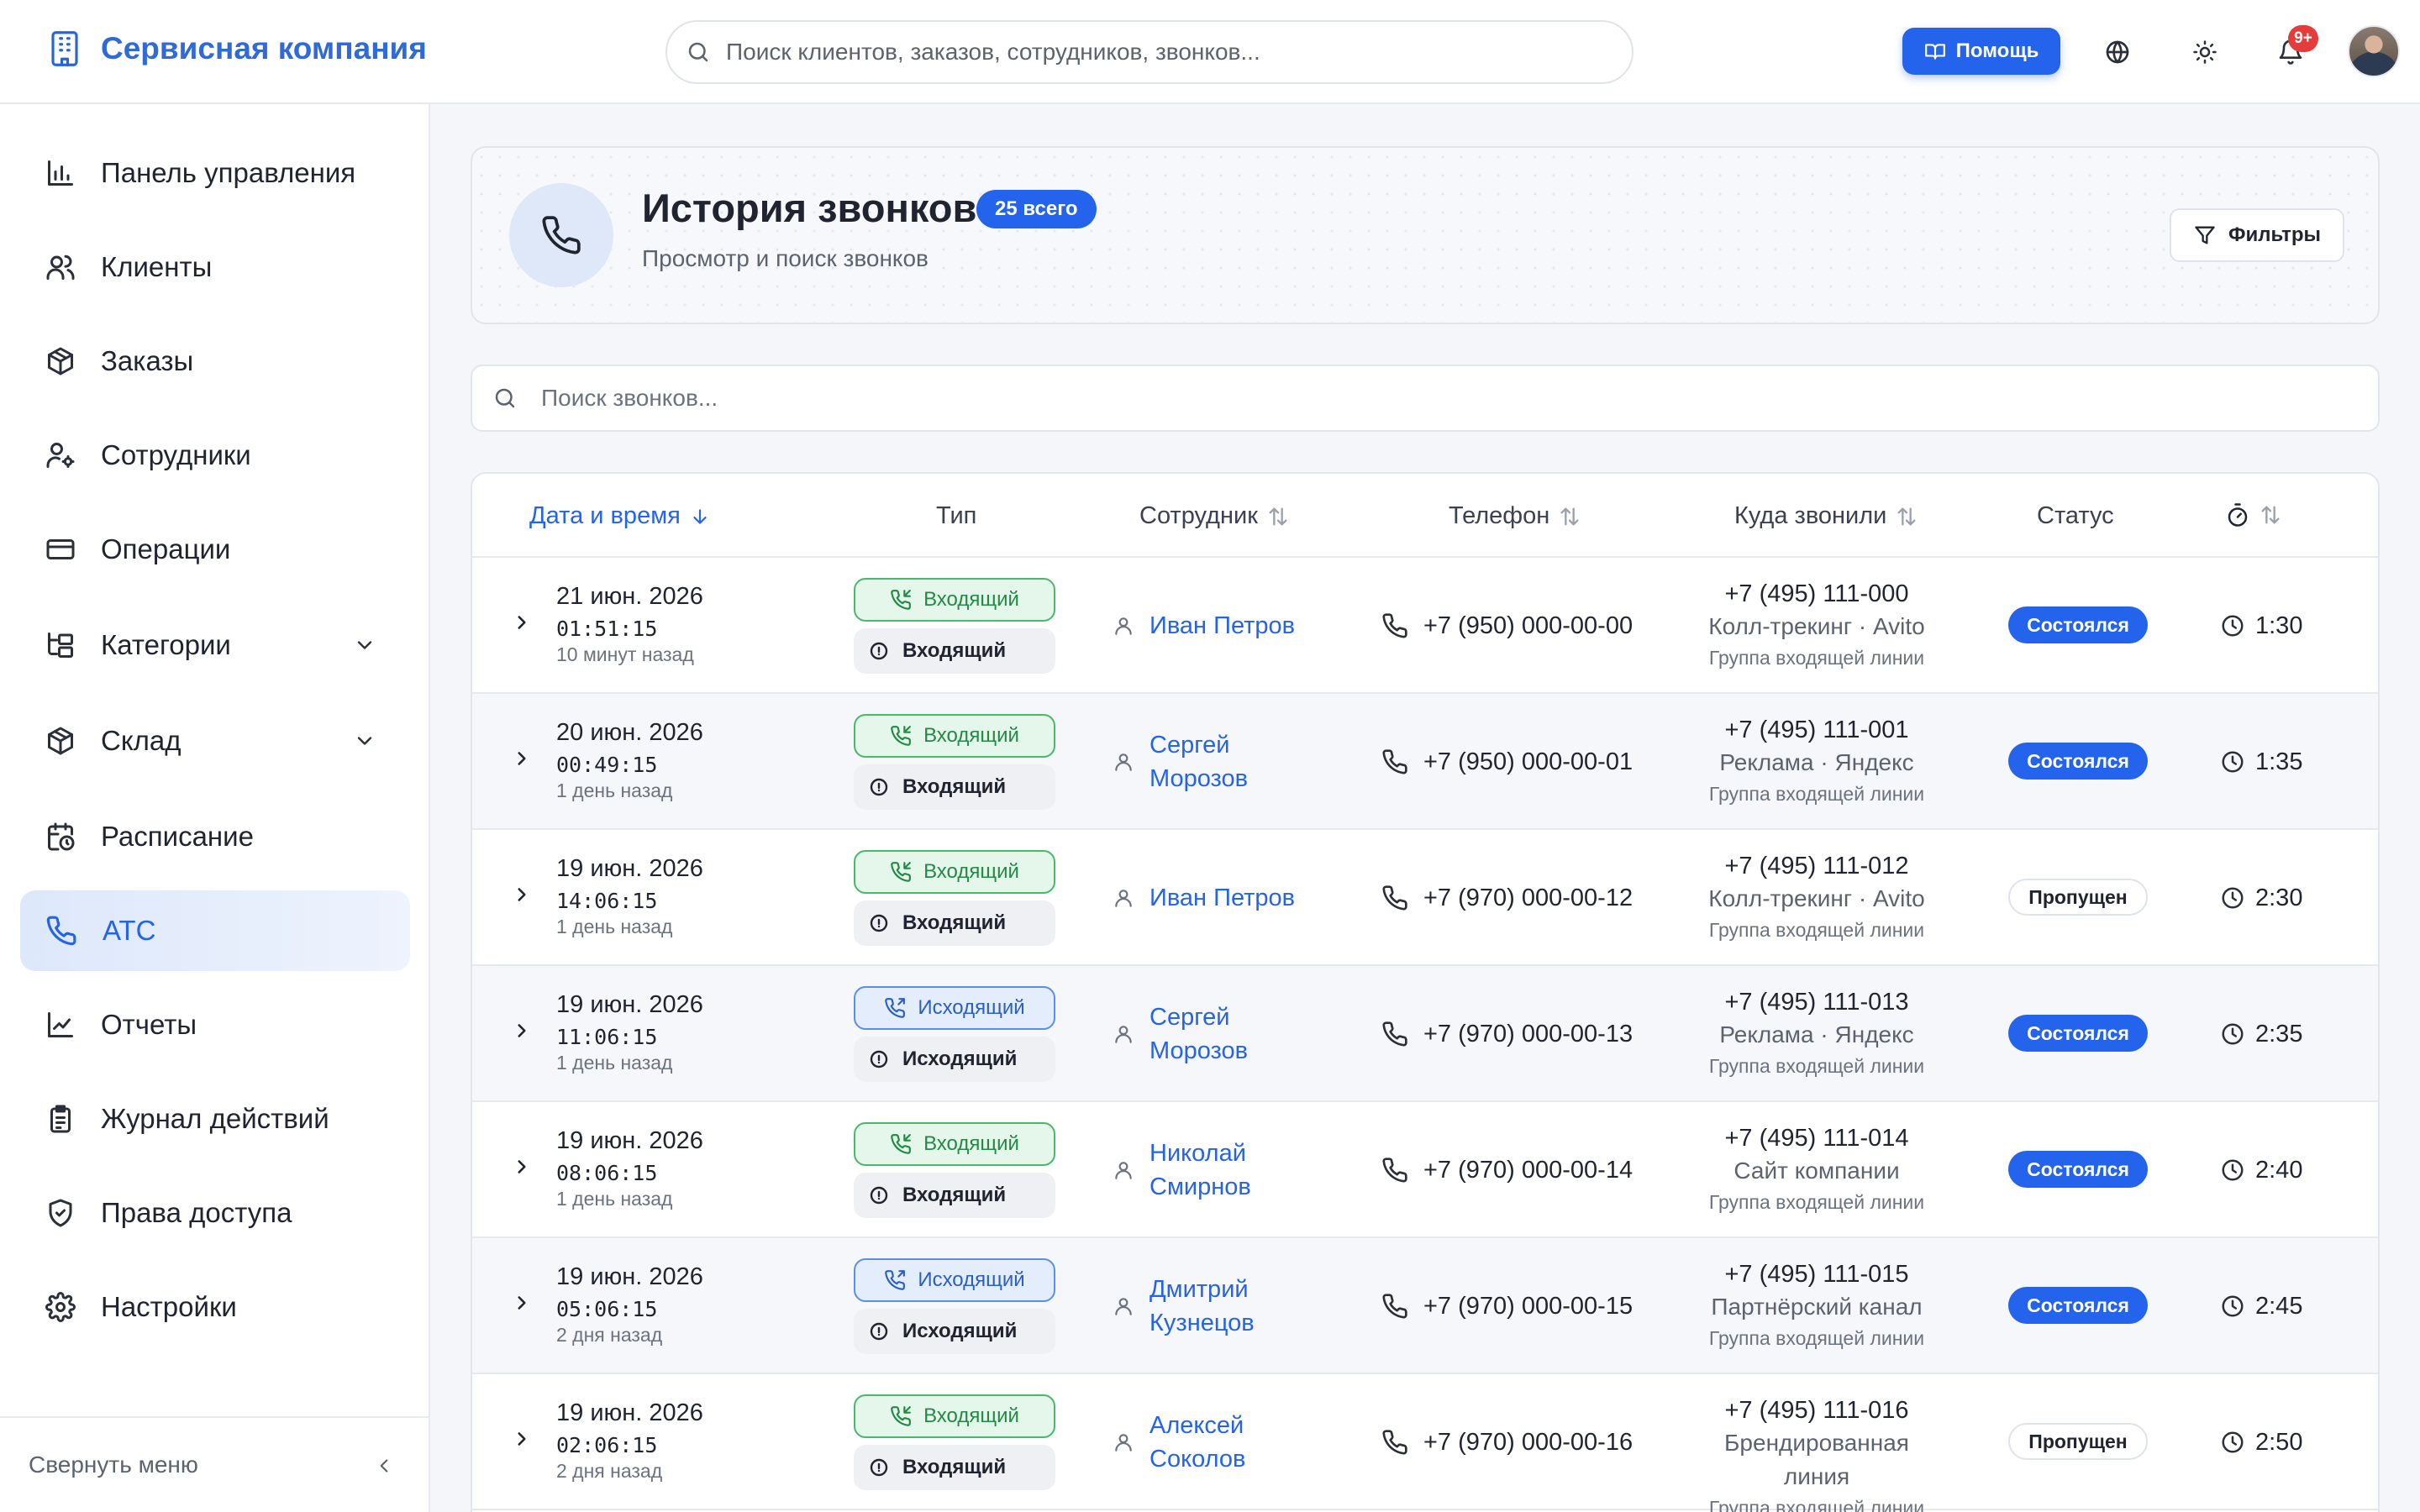  I want to click on call-type-label: Входящий, so click(971, 1143).